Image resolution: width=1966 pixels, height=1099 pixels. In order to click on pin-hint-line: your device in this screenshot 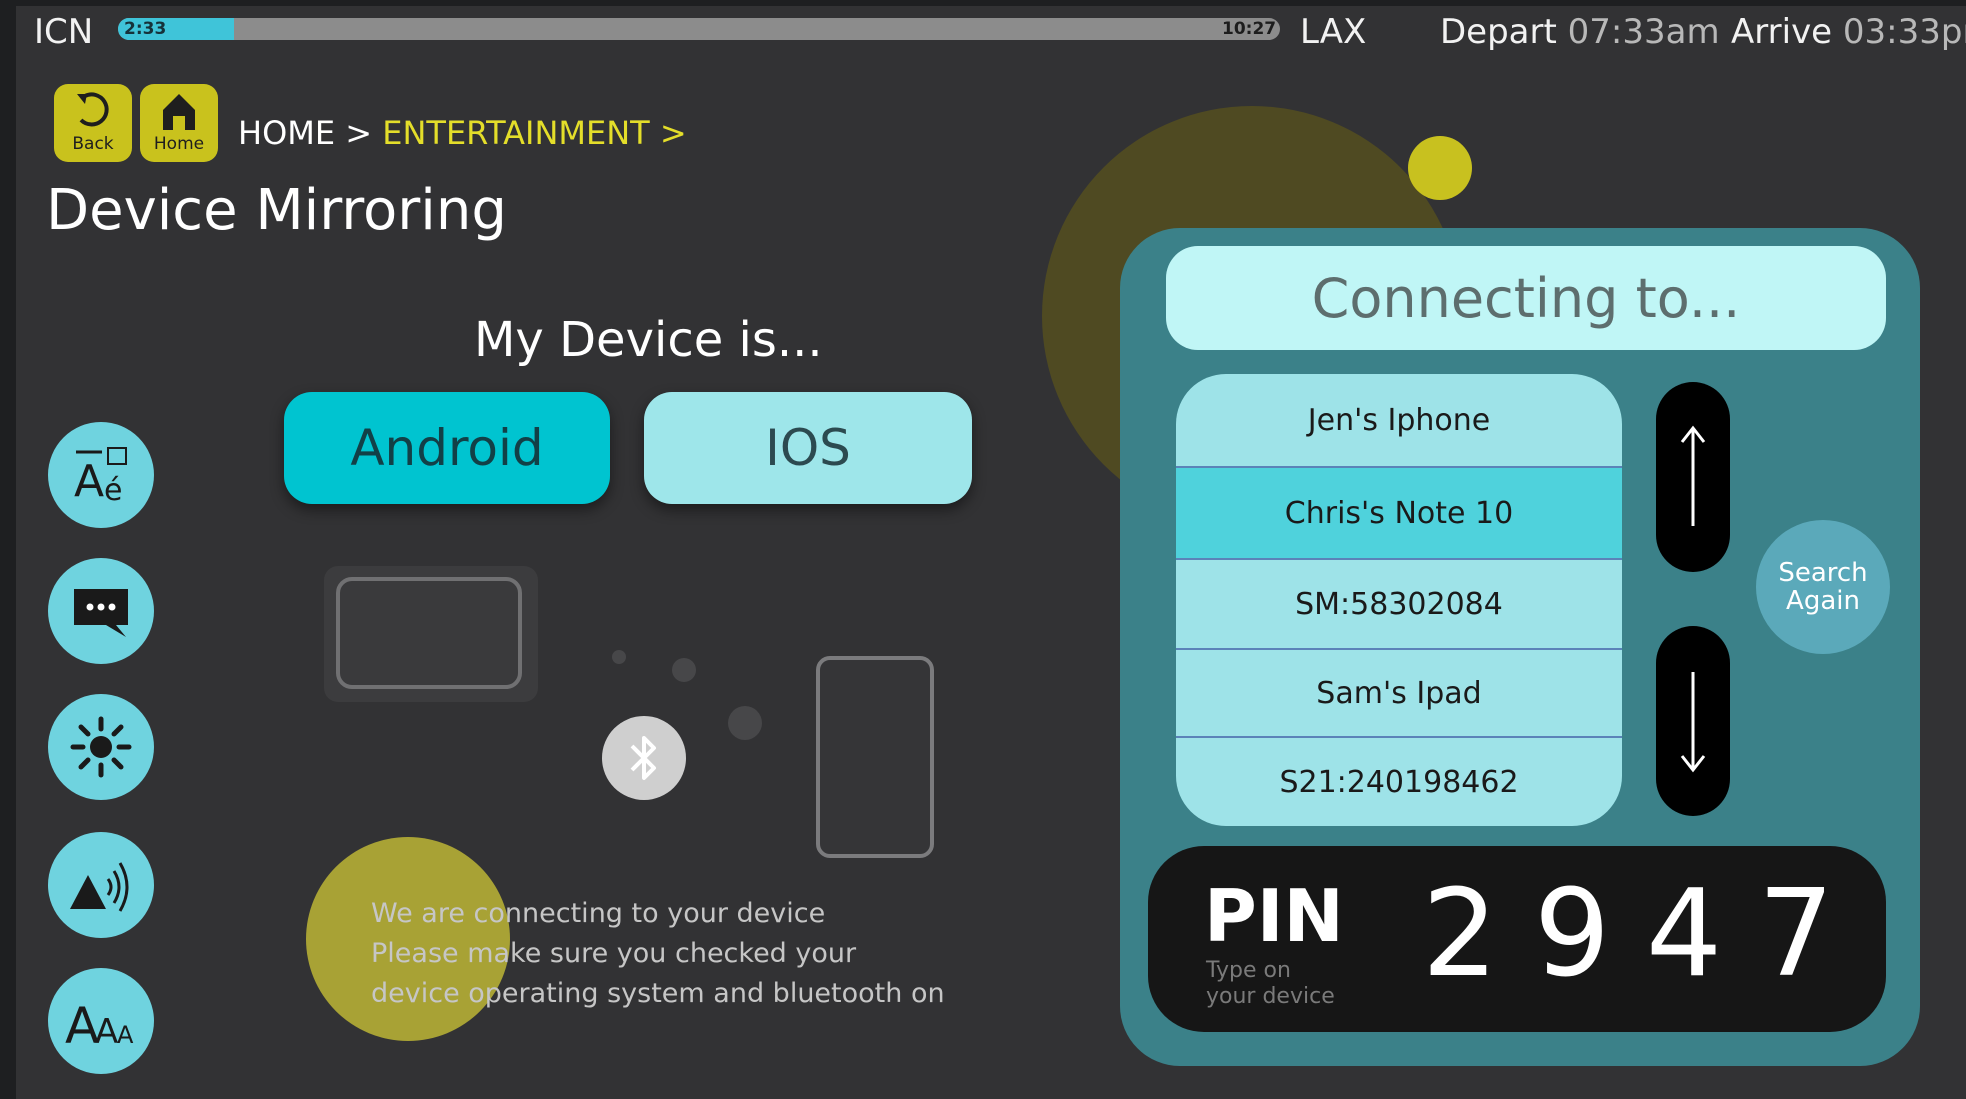, I will do `click(1270, 996)`.